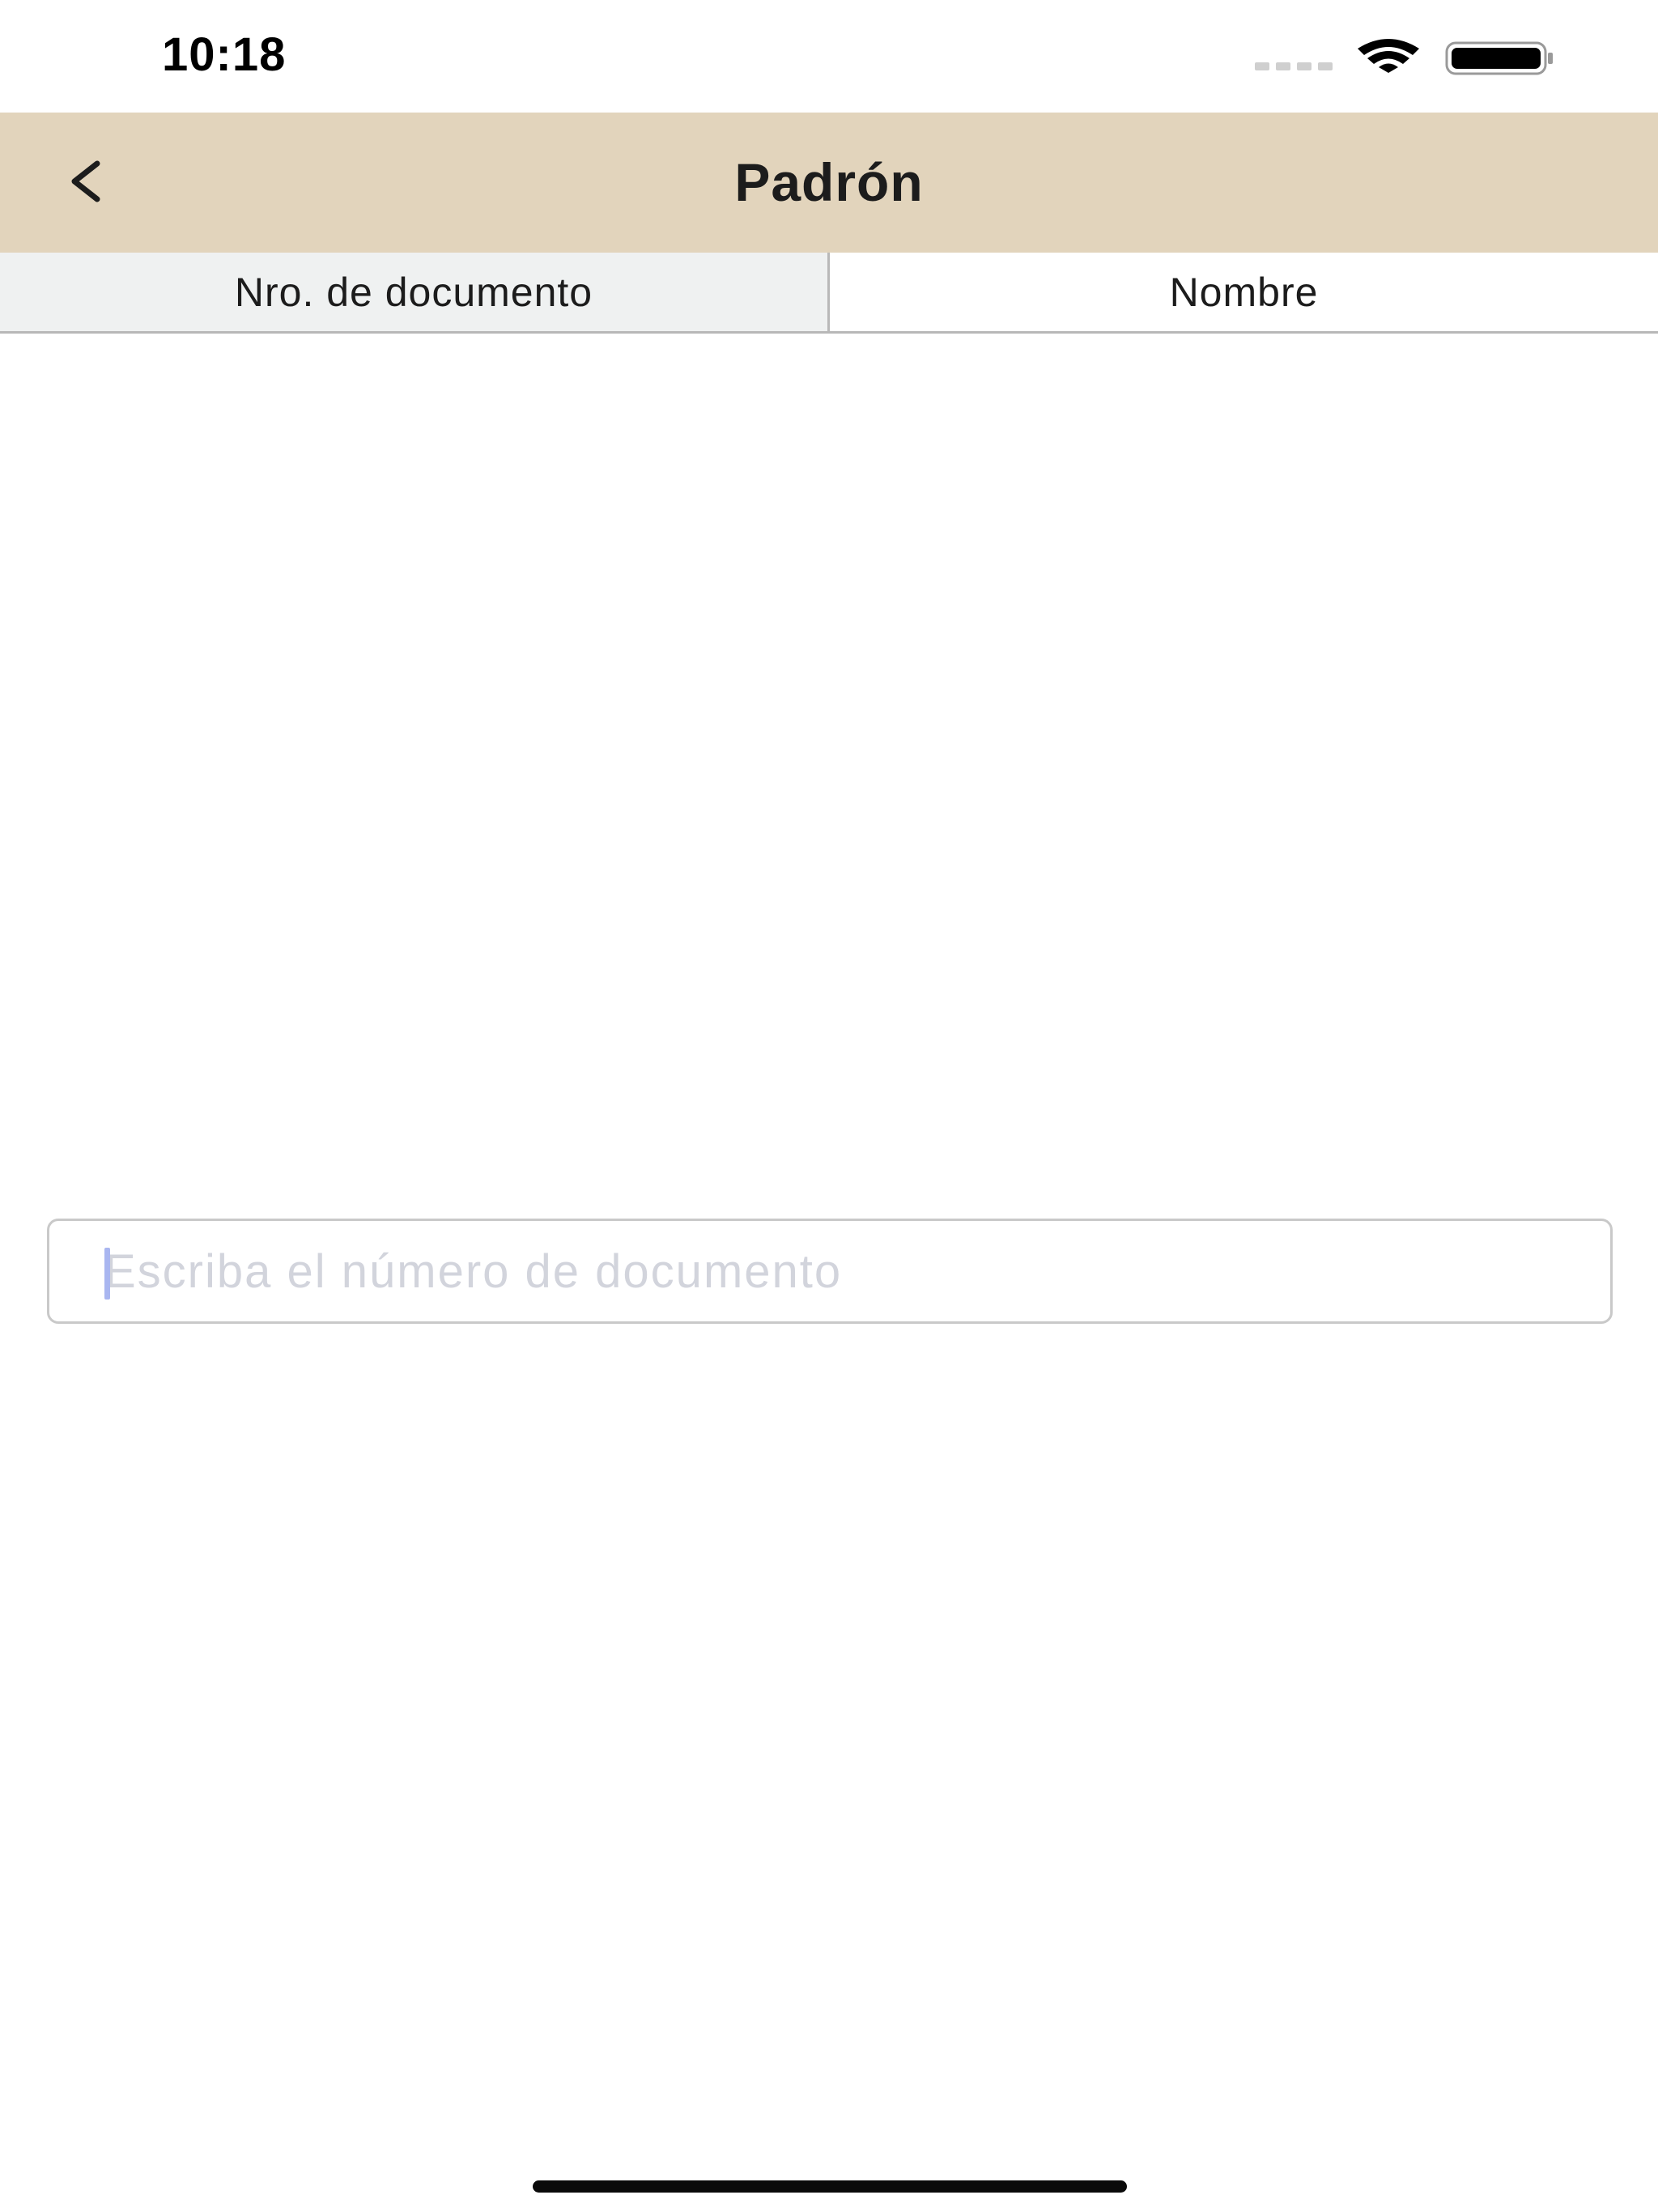  Describe the element at coordinates (829, 56) in the screenshot. I see `status-bar: 10:18` at that location.